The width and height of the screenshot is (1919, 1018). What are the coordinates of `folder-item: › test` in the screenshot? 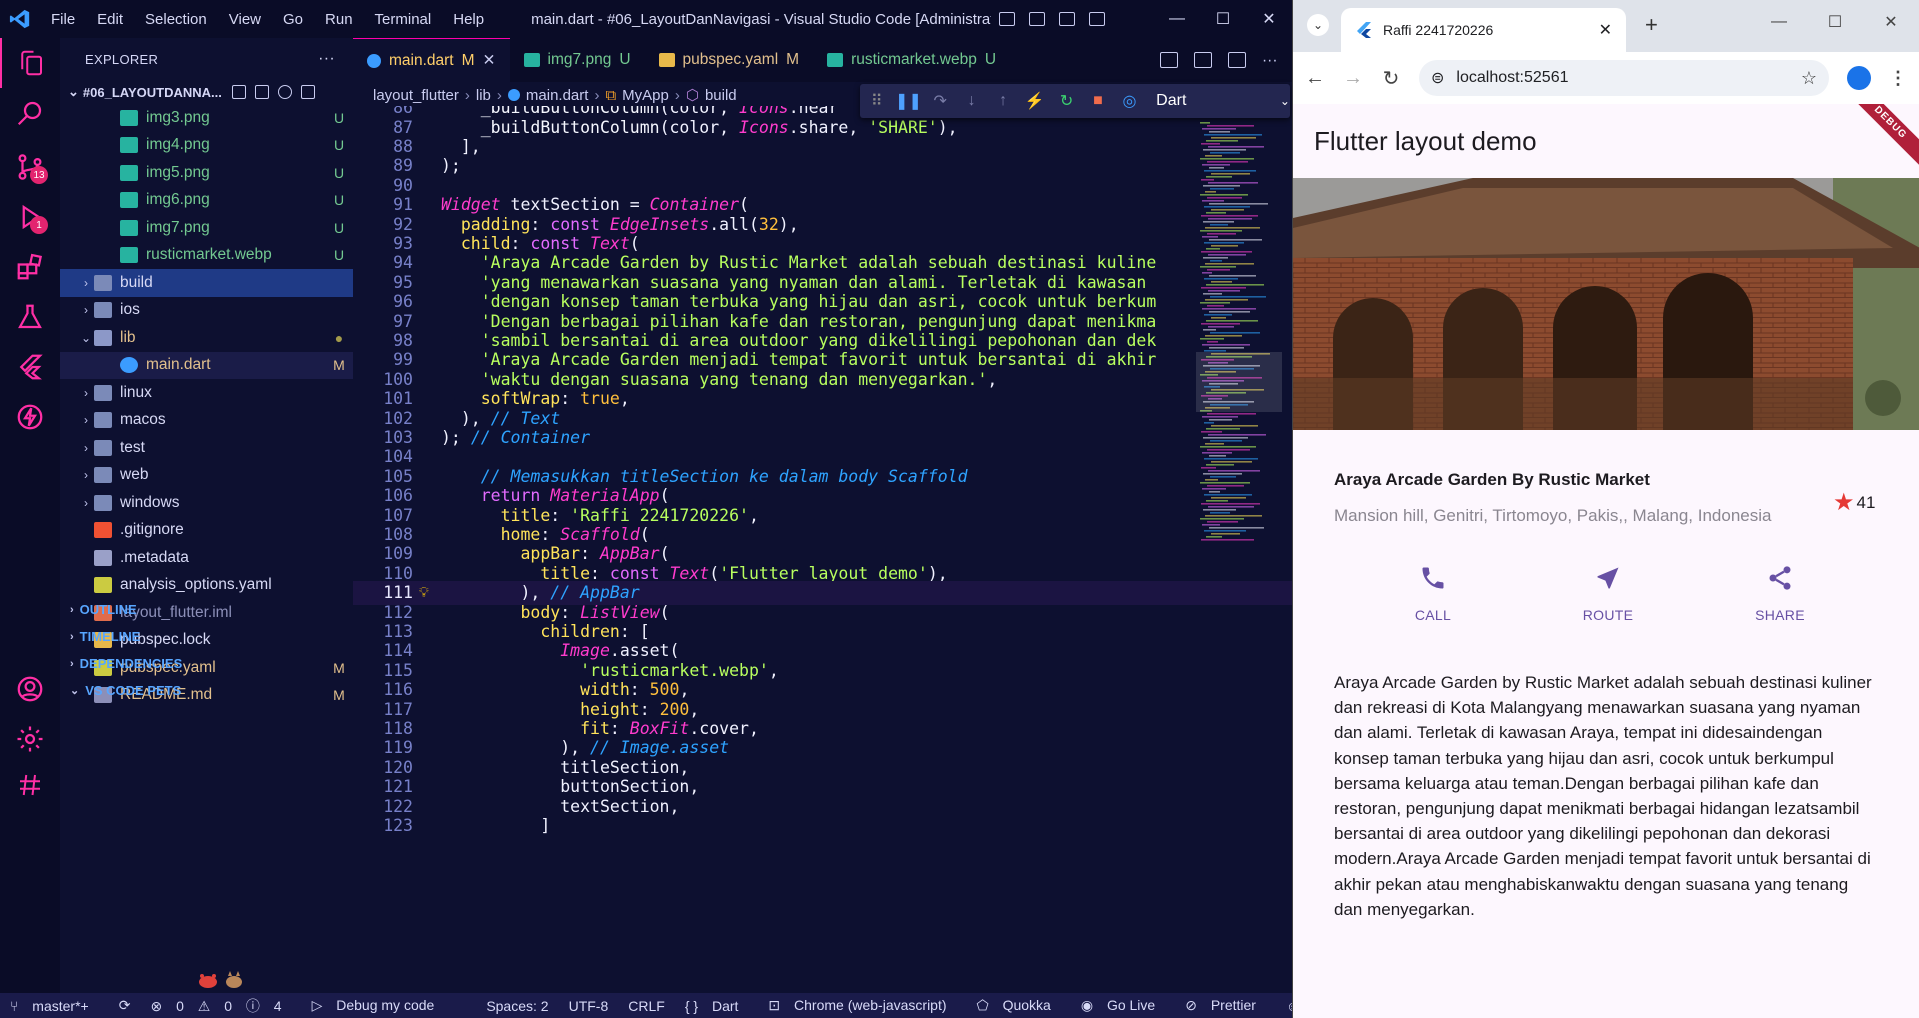 It's located at (206, 448).